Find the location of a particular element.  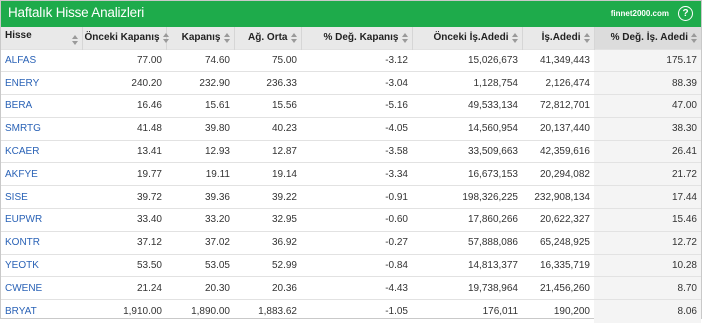

table-cell: BERA is located at coordinates (41, 106).